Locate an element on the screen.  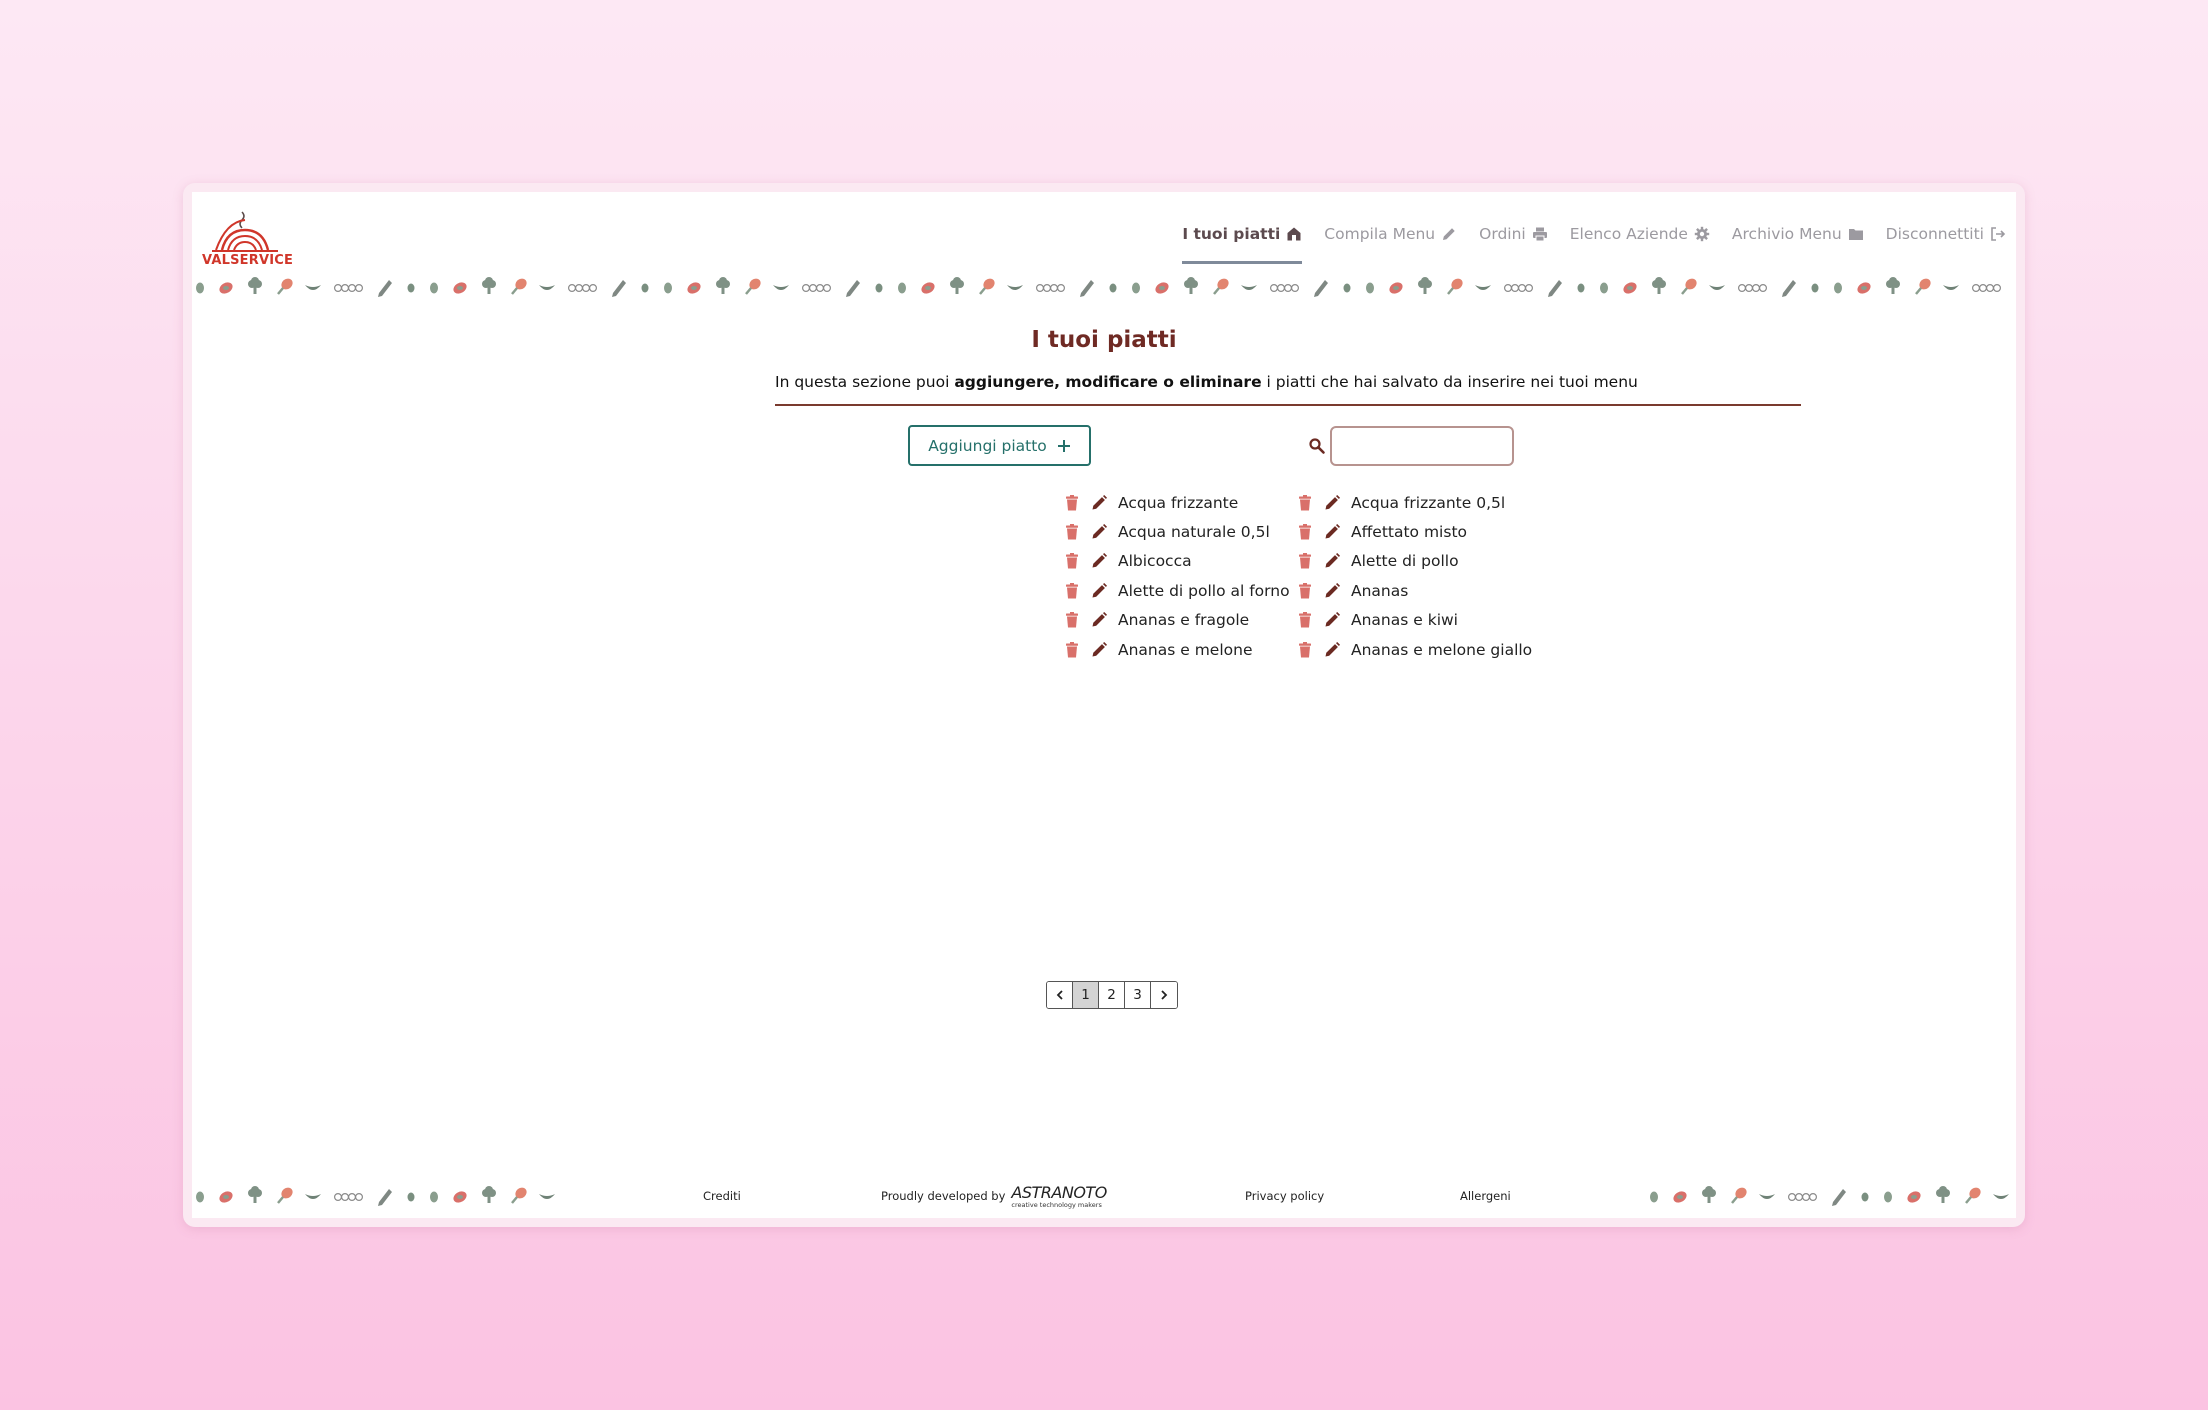
nav-item-disconnettiti: Disconnettiti is located at coordinates (1946, 234).